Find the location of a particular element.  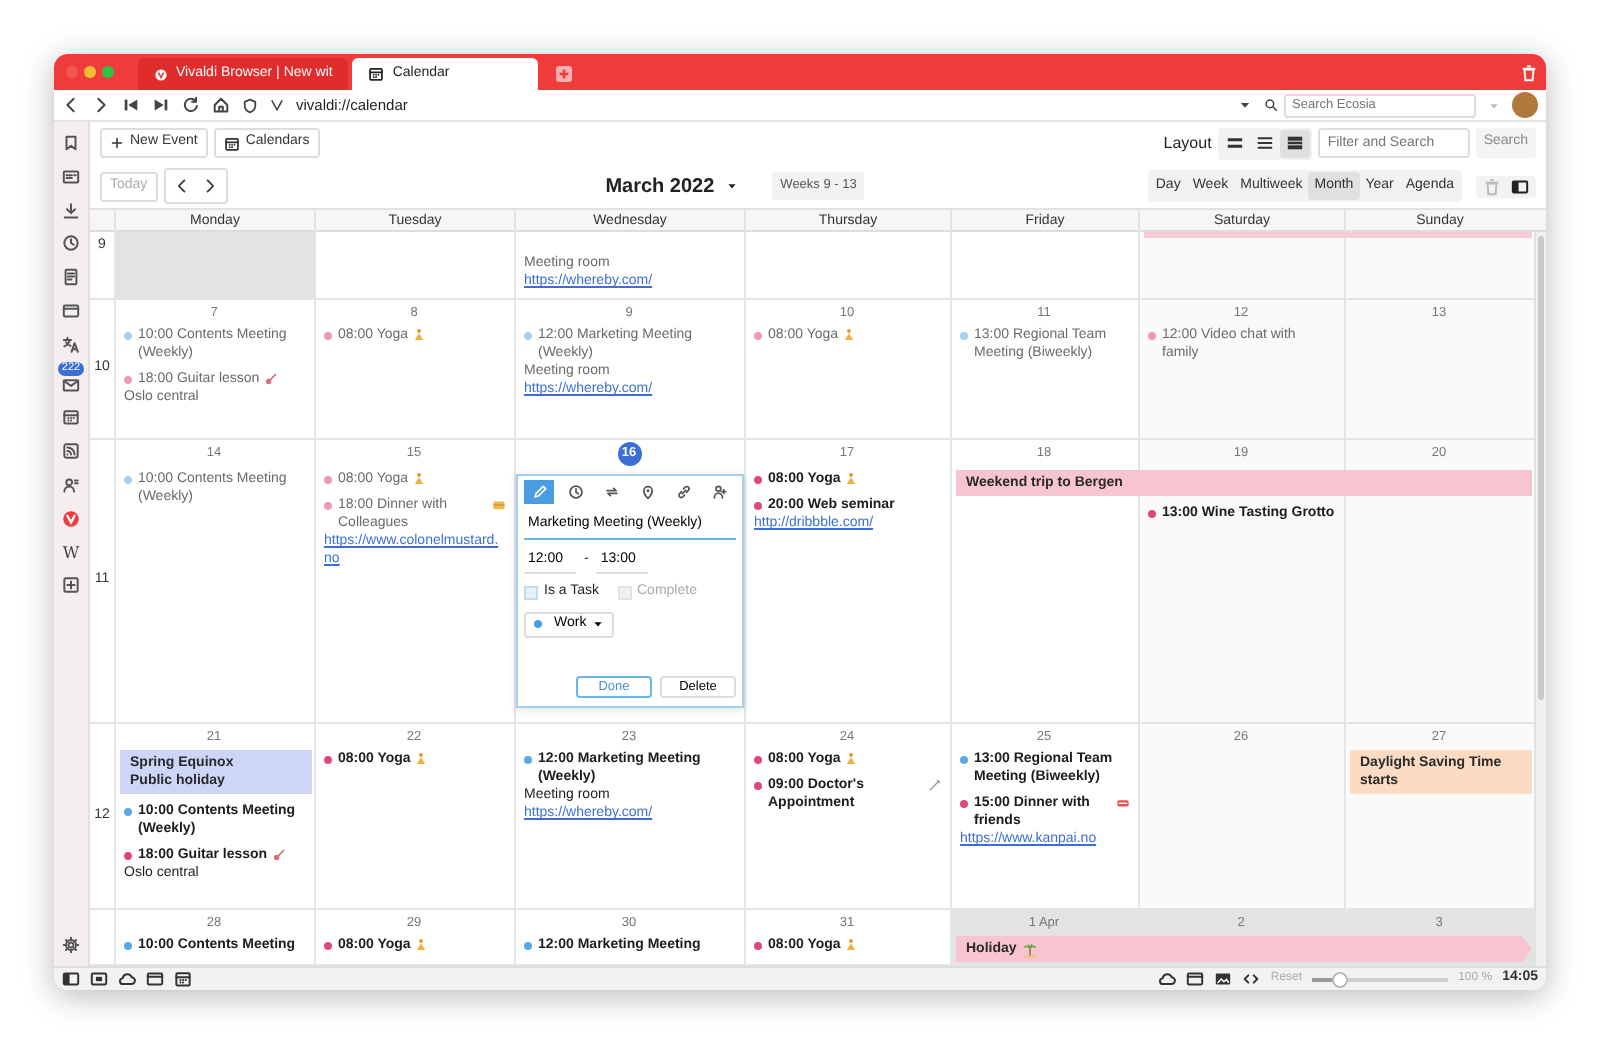

history-icon is located at coordinates (71, 243).